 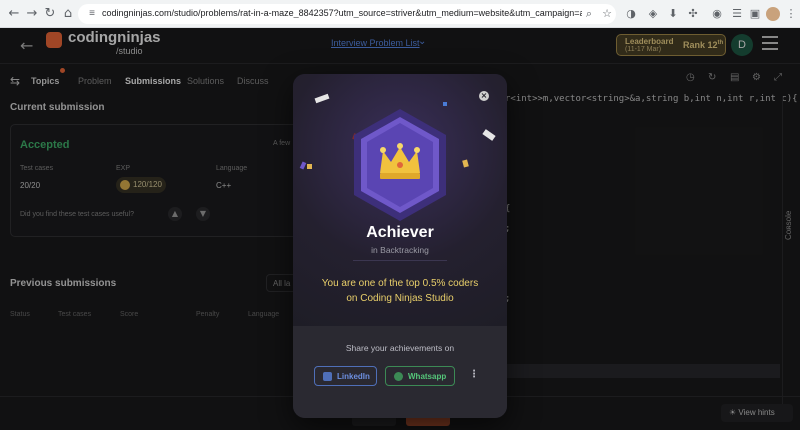 What do you see at coordinates (693, 14) in the screenshot?
I see `extensions-puzzle-icon: ✣` at bounding box center [693, 14].